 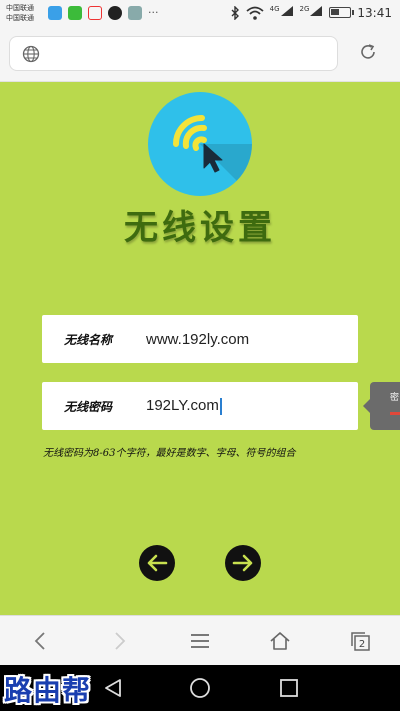 I want to click on password-row: 无线密码 192LY.com, so click(x=200, y=406).